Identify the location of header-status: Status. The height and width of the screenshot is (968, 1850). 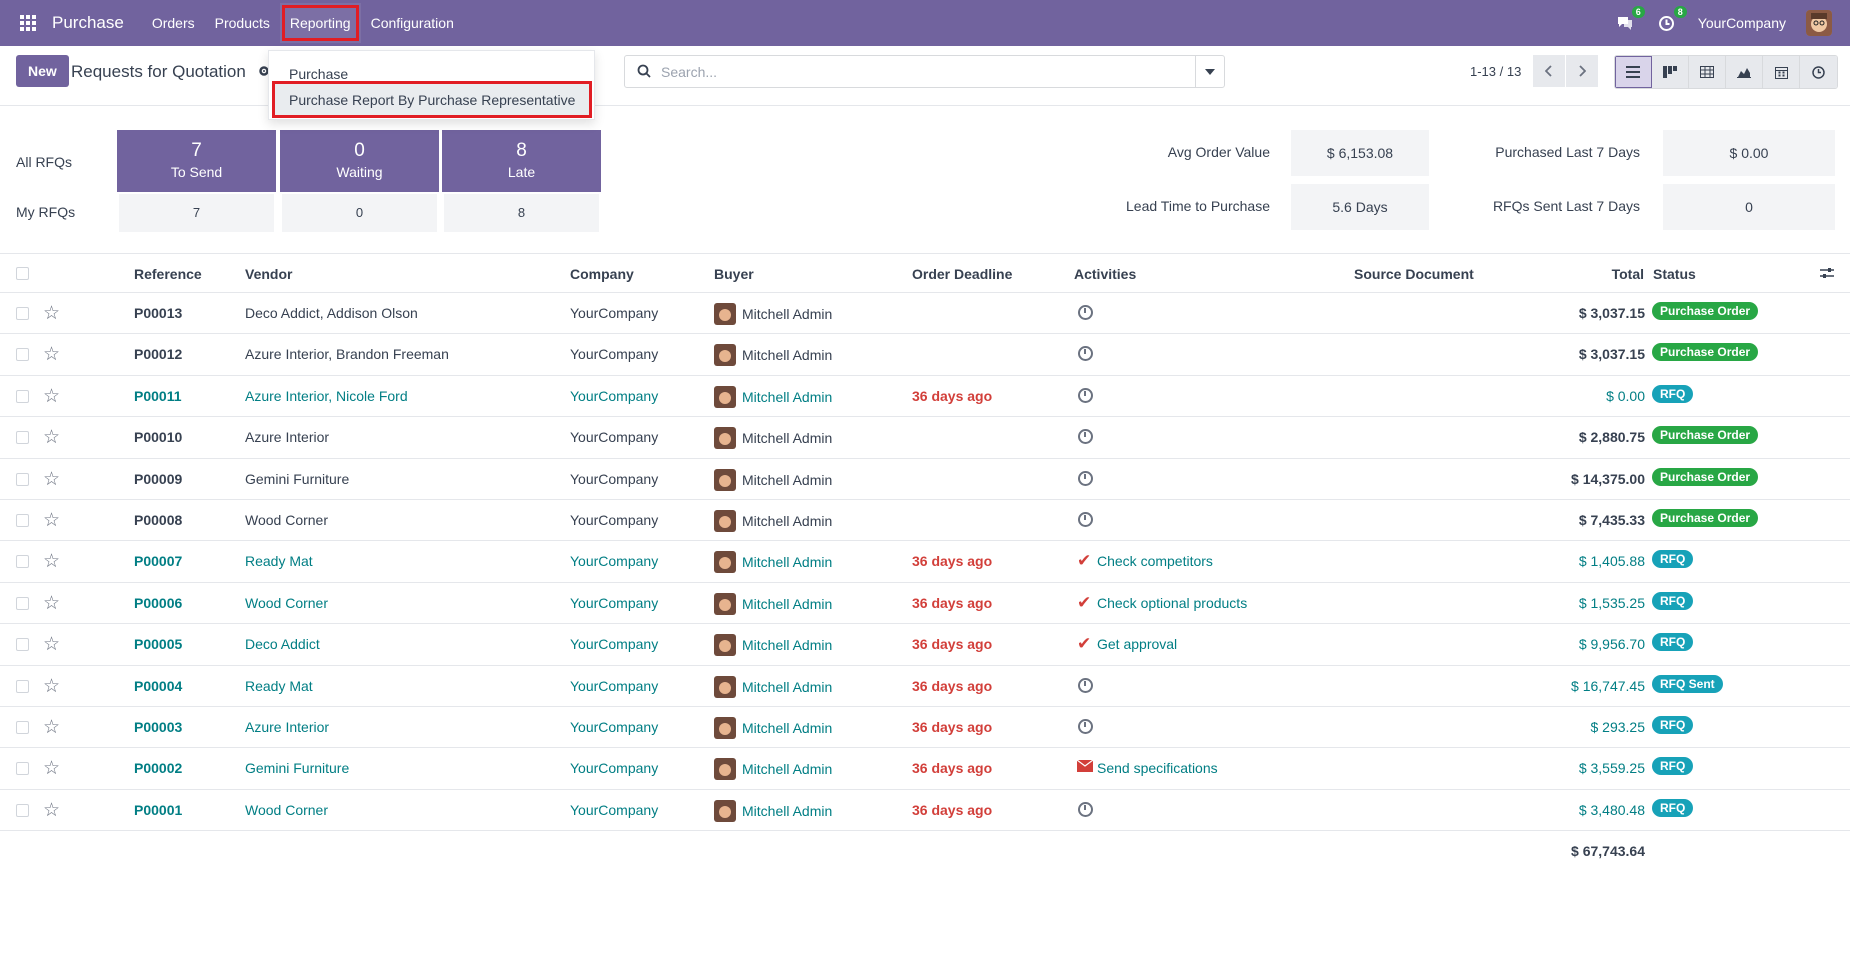
(1674, 274).